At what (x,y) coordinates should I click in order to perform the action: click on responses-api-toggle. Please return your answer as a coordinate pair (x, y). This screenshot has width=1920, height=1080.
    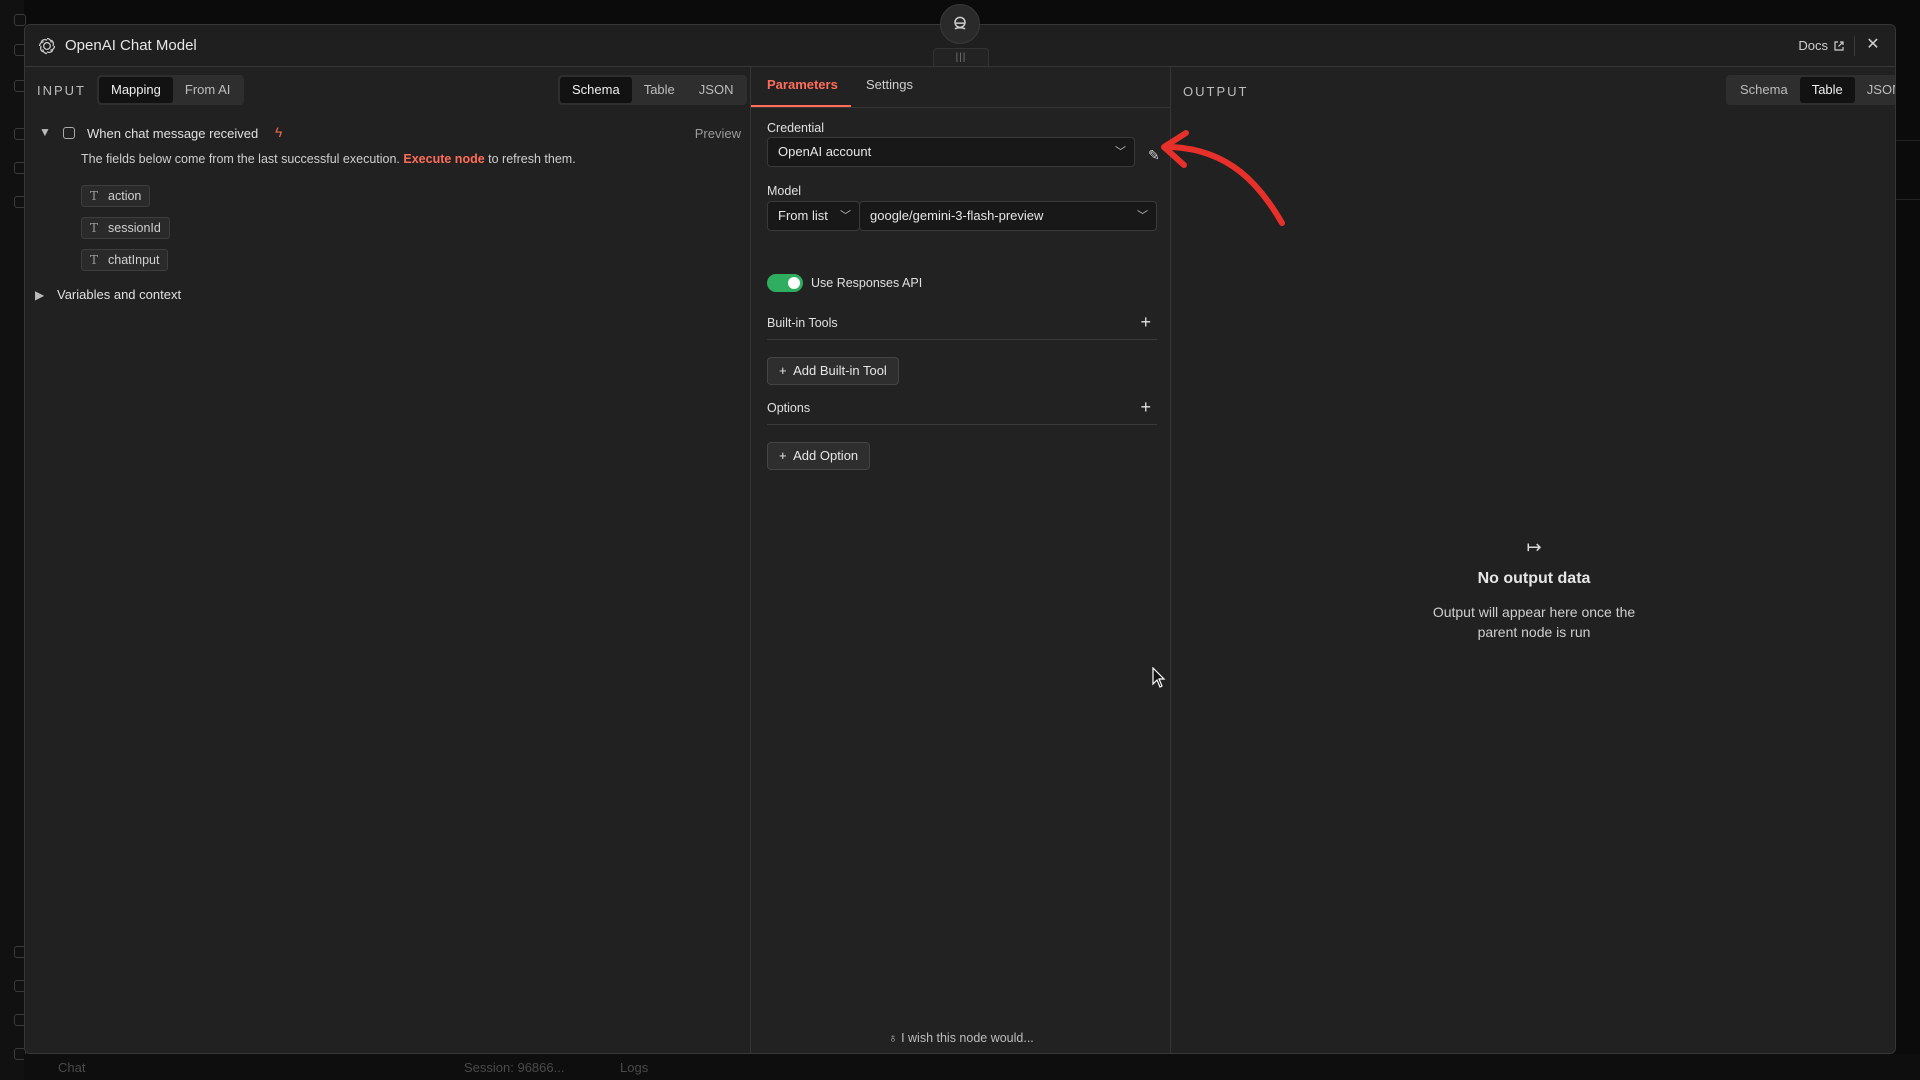
    Looking at the image, I should click on (785, 283).